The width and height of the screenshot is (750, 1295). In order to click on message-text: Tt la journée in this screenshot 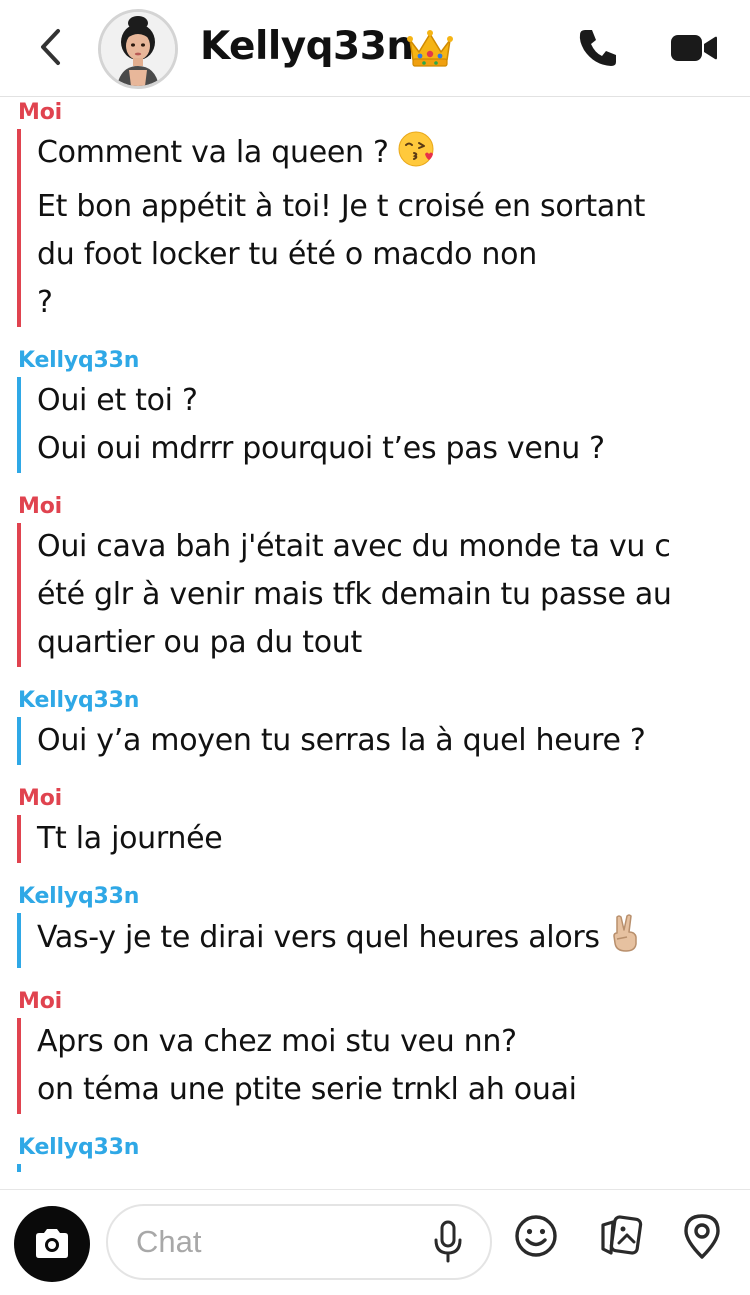, I will do `click(130, 838)`.